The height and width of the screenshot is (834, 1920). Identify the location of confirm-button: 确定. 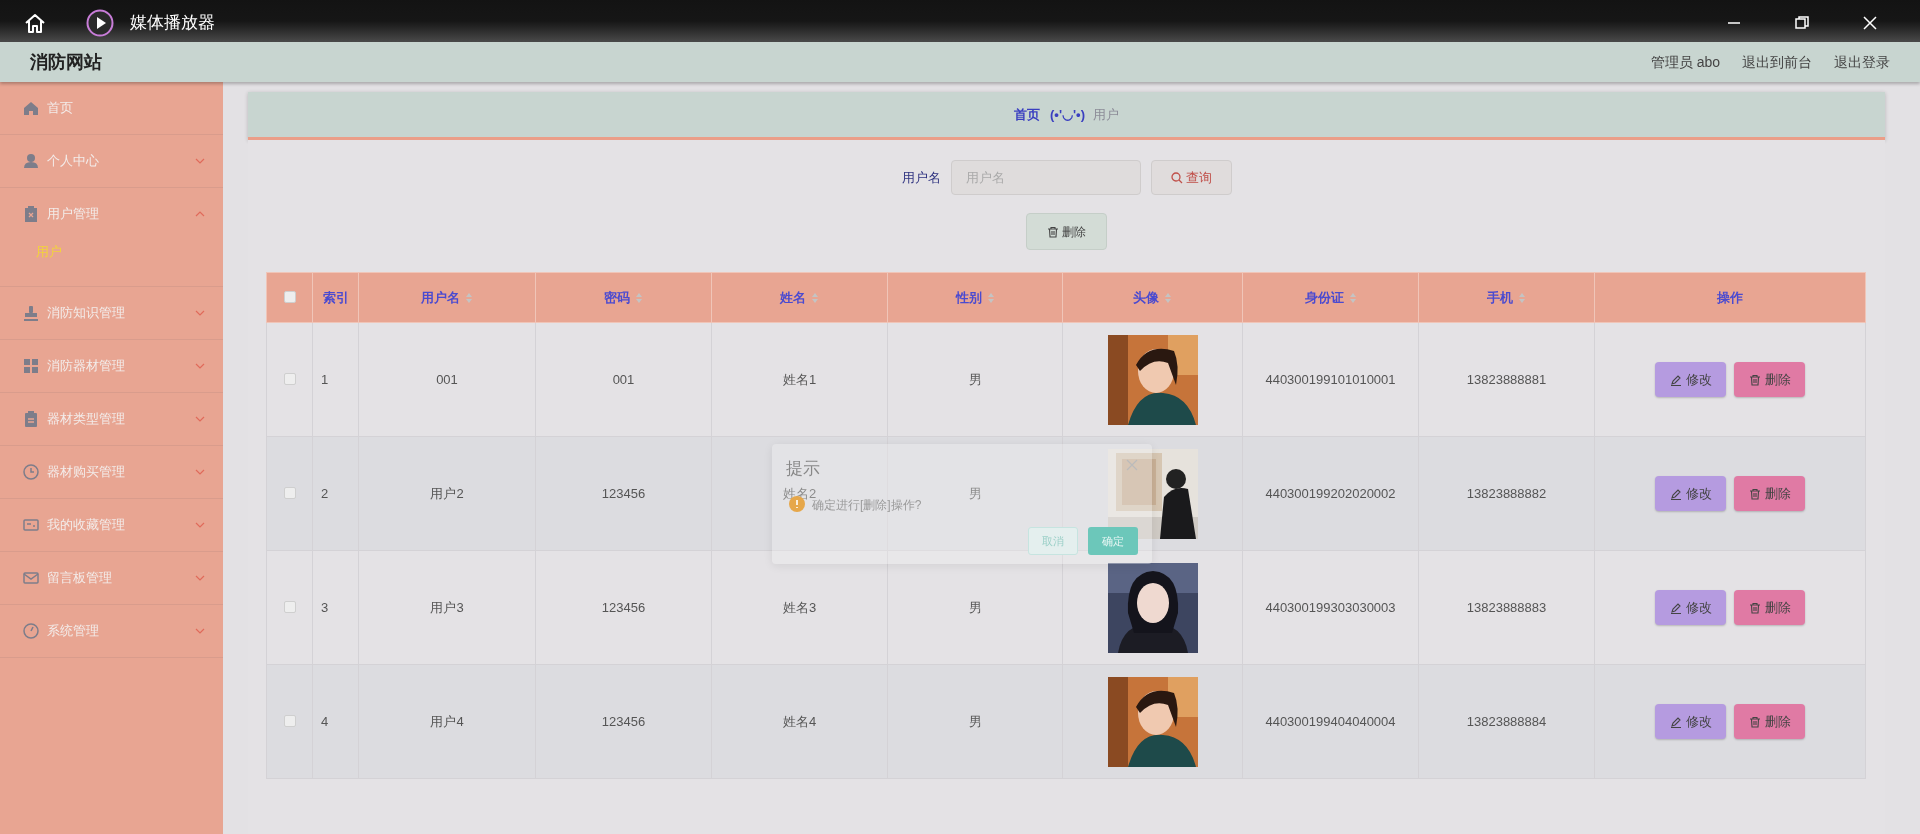
(1113, 541).